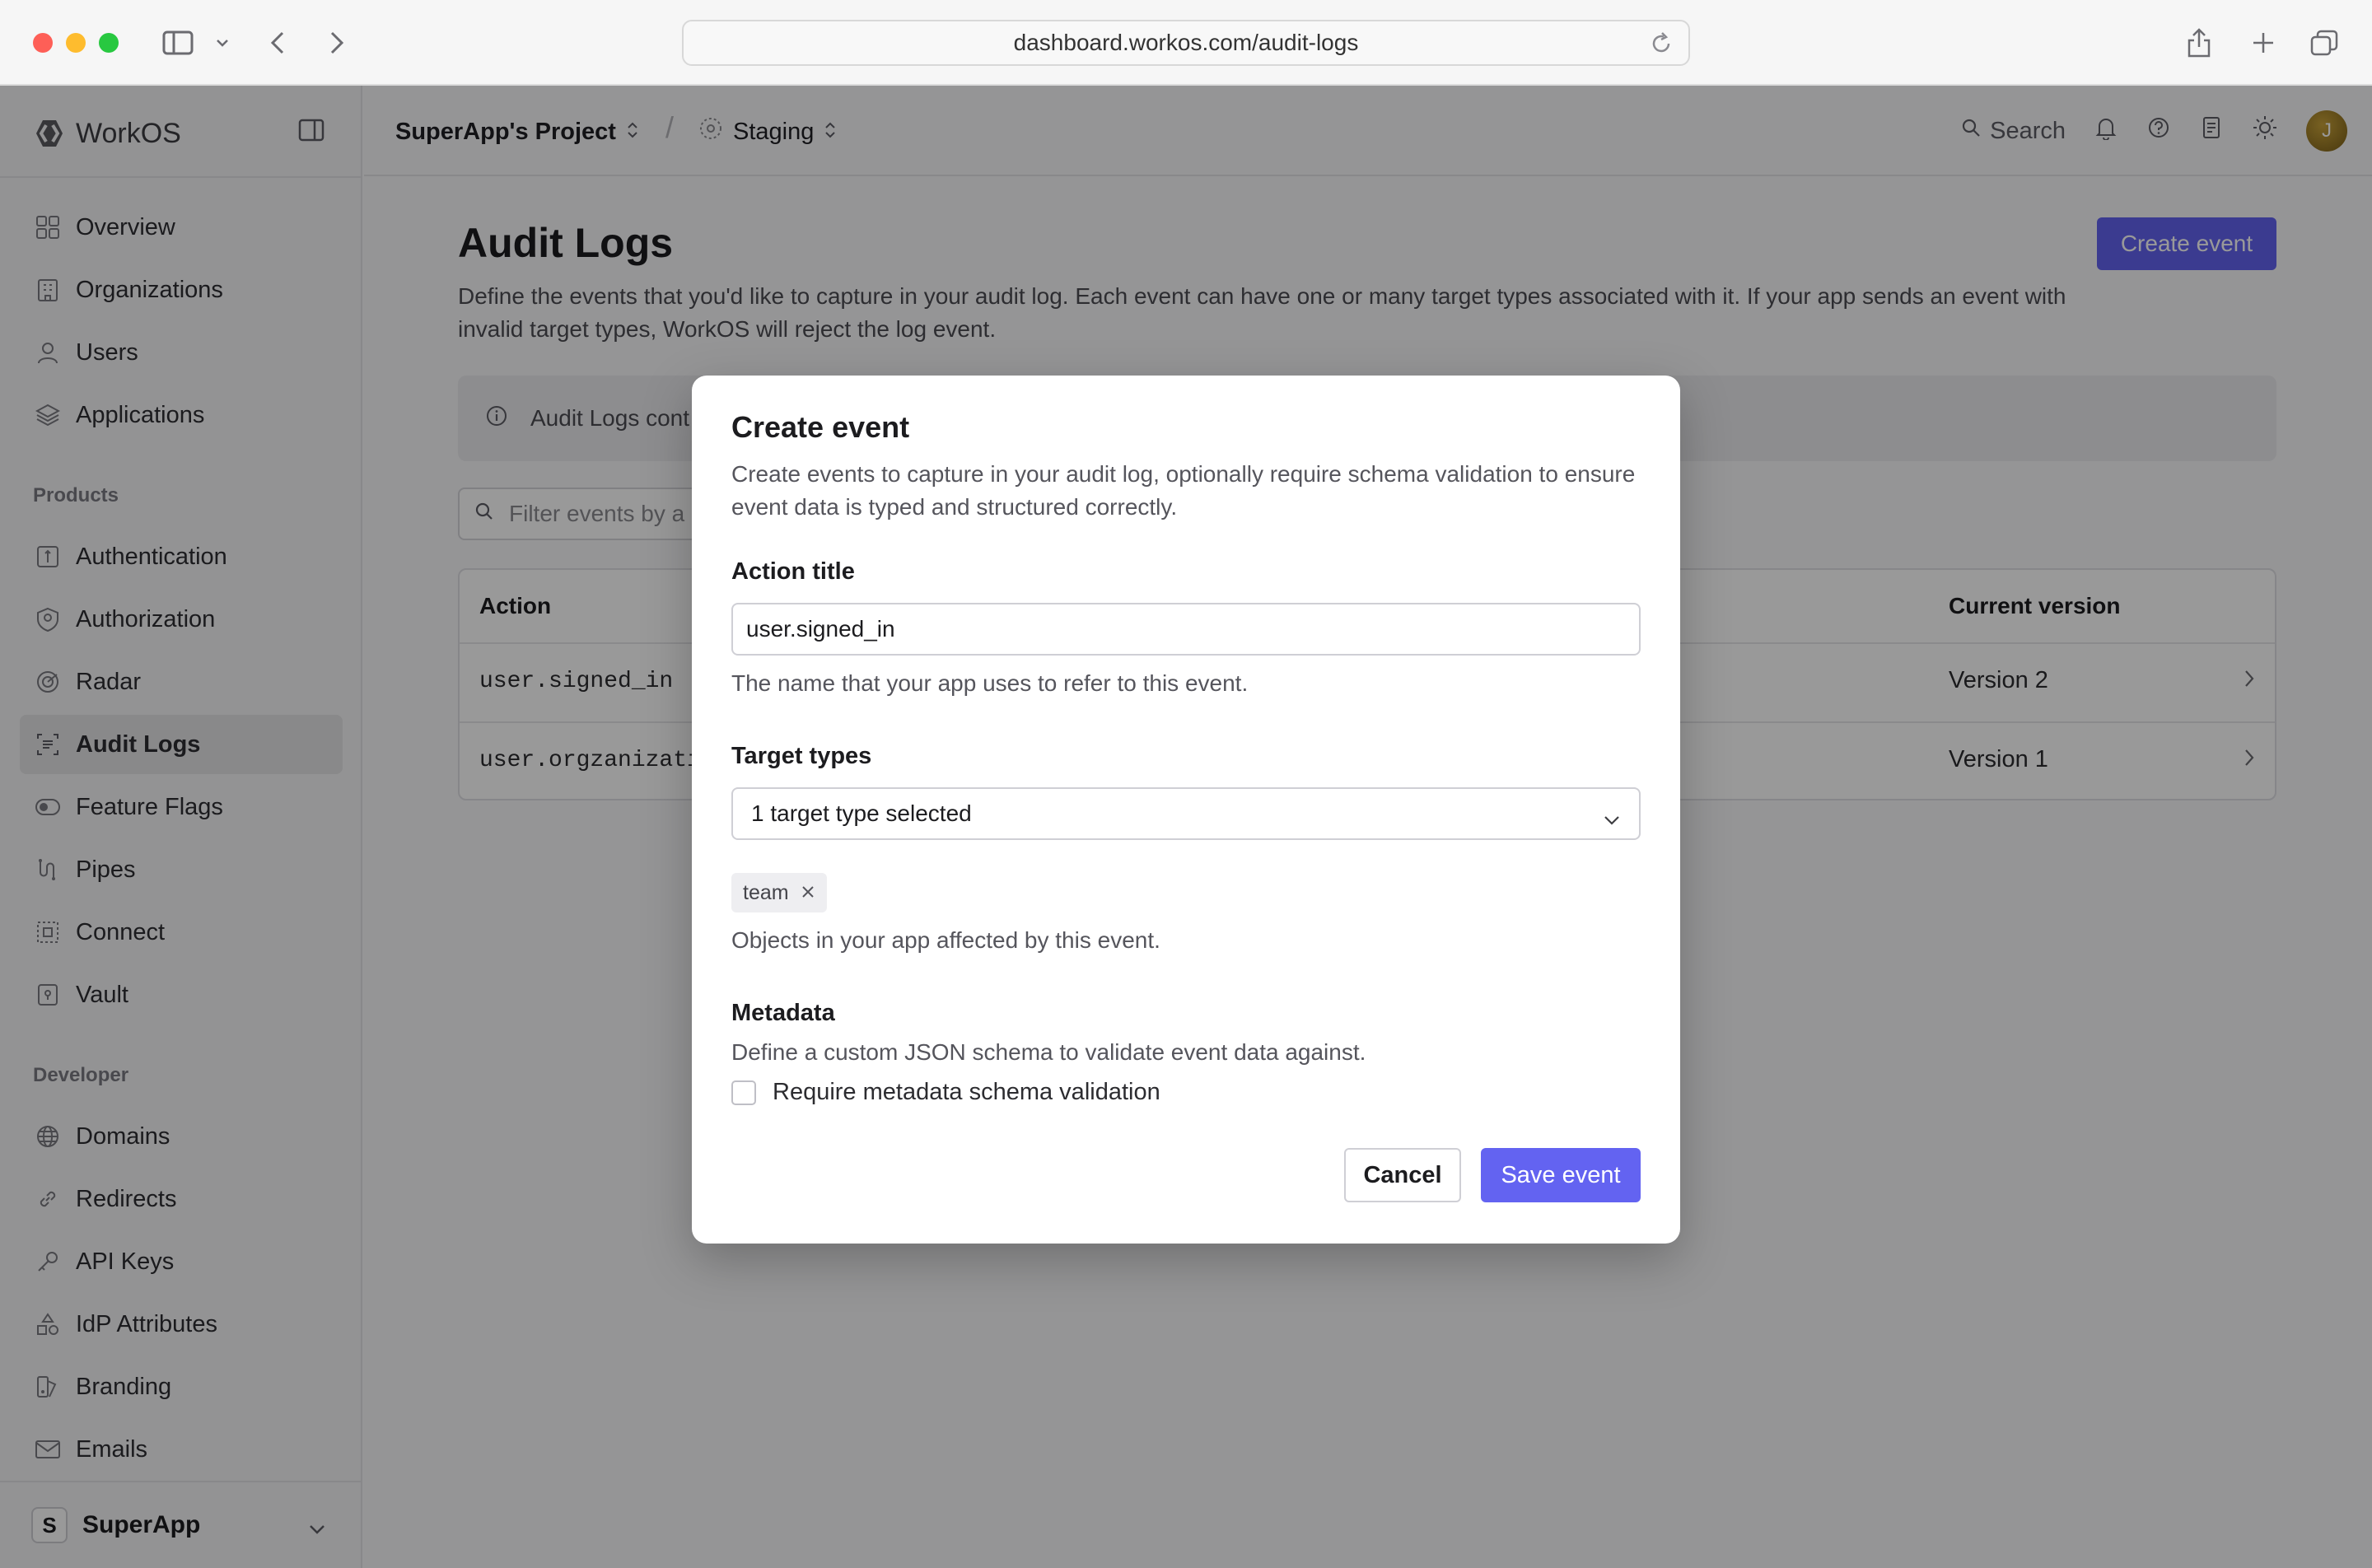 Image resolution: width=2372 pixels, height=1568 pixels. What do you see at coordinates (1186, 629) in the screenshot?
I see `action-title-input` at bounding box center [1186, 629].